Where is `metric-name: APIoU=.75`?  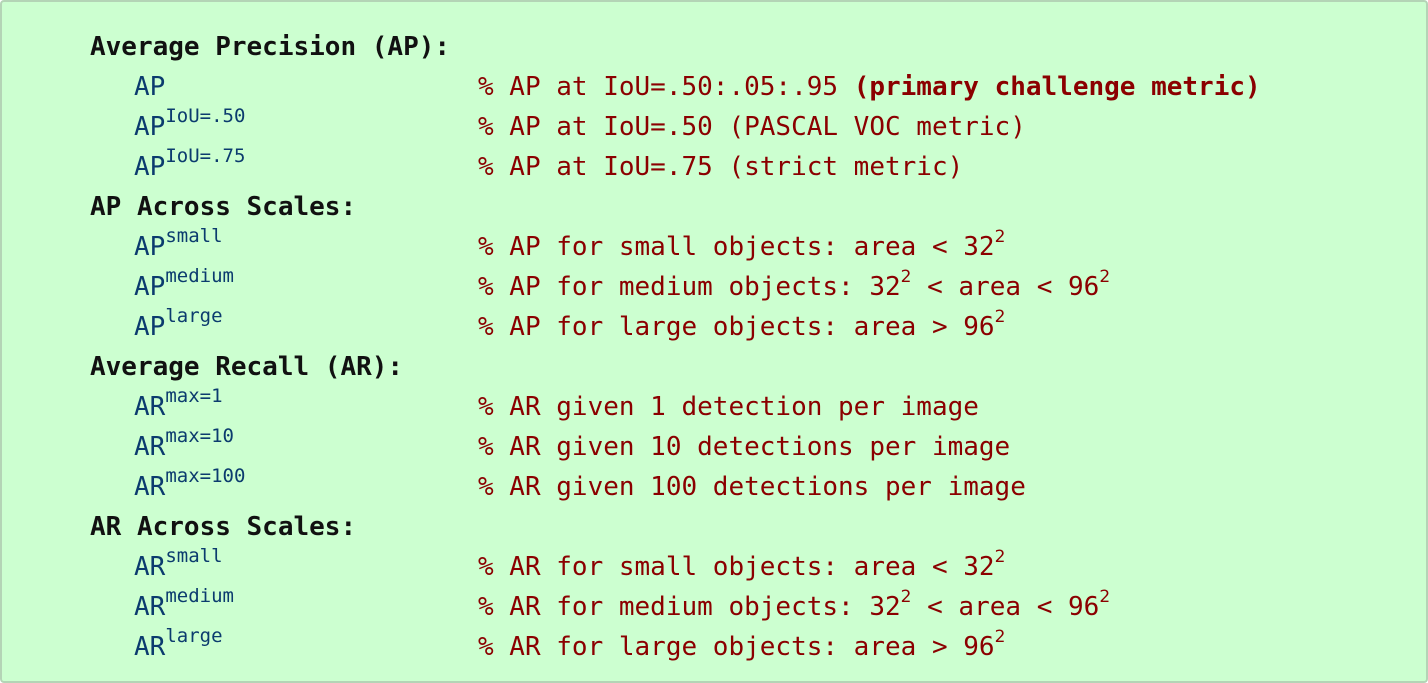
metric-name: APIoU=.75 is located at coordinates (190, 166).